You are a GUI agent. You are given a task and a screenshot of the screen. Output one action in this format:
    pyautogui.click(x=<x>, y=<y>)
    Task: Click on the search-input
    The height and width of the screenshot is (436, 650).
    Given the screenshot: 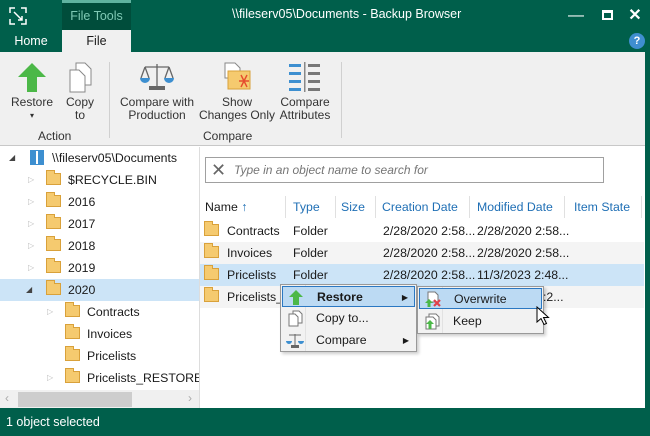 What is the action you would take?
    pyautogui.click(x=414, y=170)
    